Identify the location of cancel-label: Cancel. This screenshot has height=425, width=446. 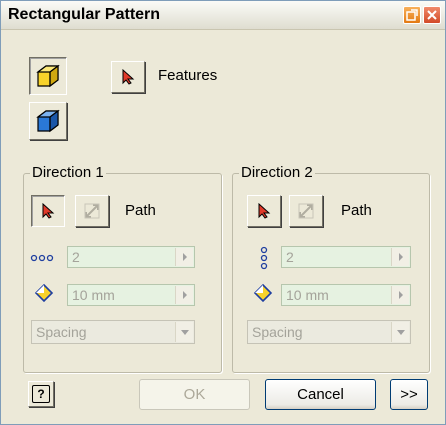
(320, 394).